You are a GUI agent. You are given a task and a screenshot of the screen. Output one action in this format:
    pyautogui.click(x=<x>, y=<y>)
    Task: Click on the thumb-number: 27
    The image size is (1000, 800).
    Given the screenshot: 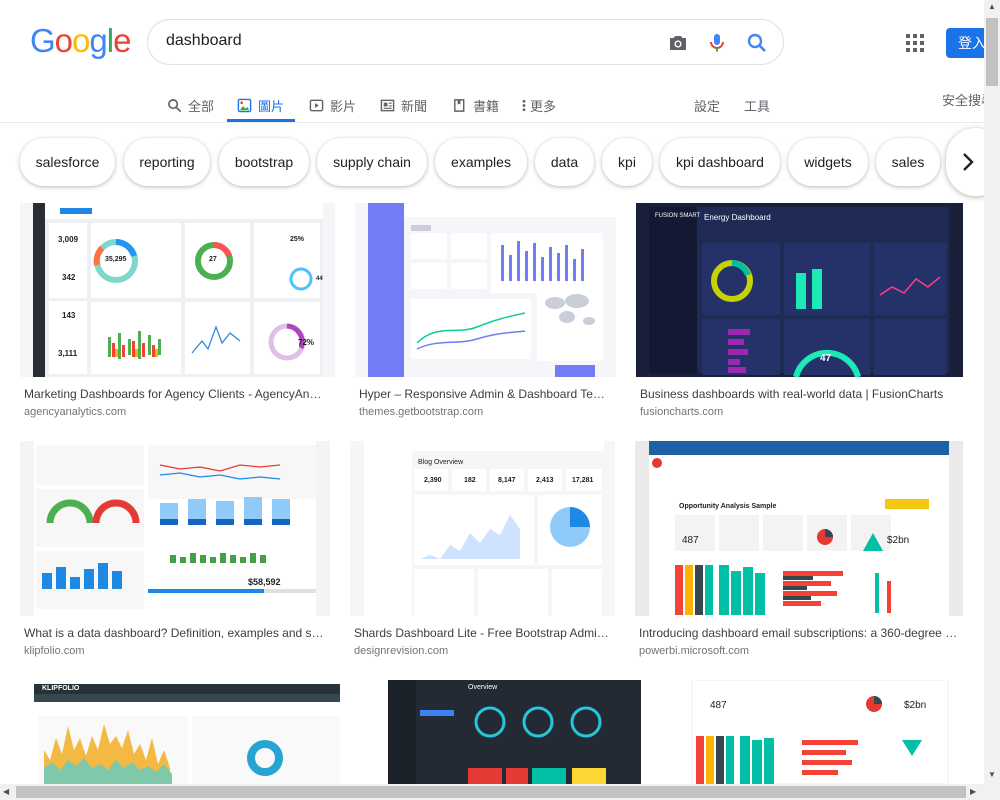 What is the action you would take?
    pyautogui.click(x=213, y=259)
    